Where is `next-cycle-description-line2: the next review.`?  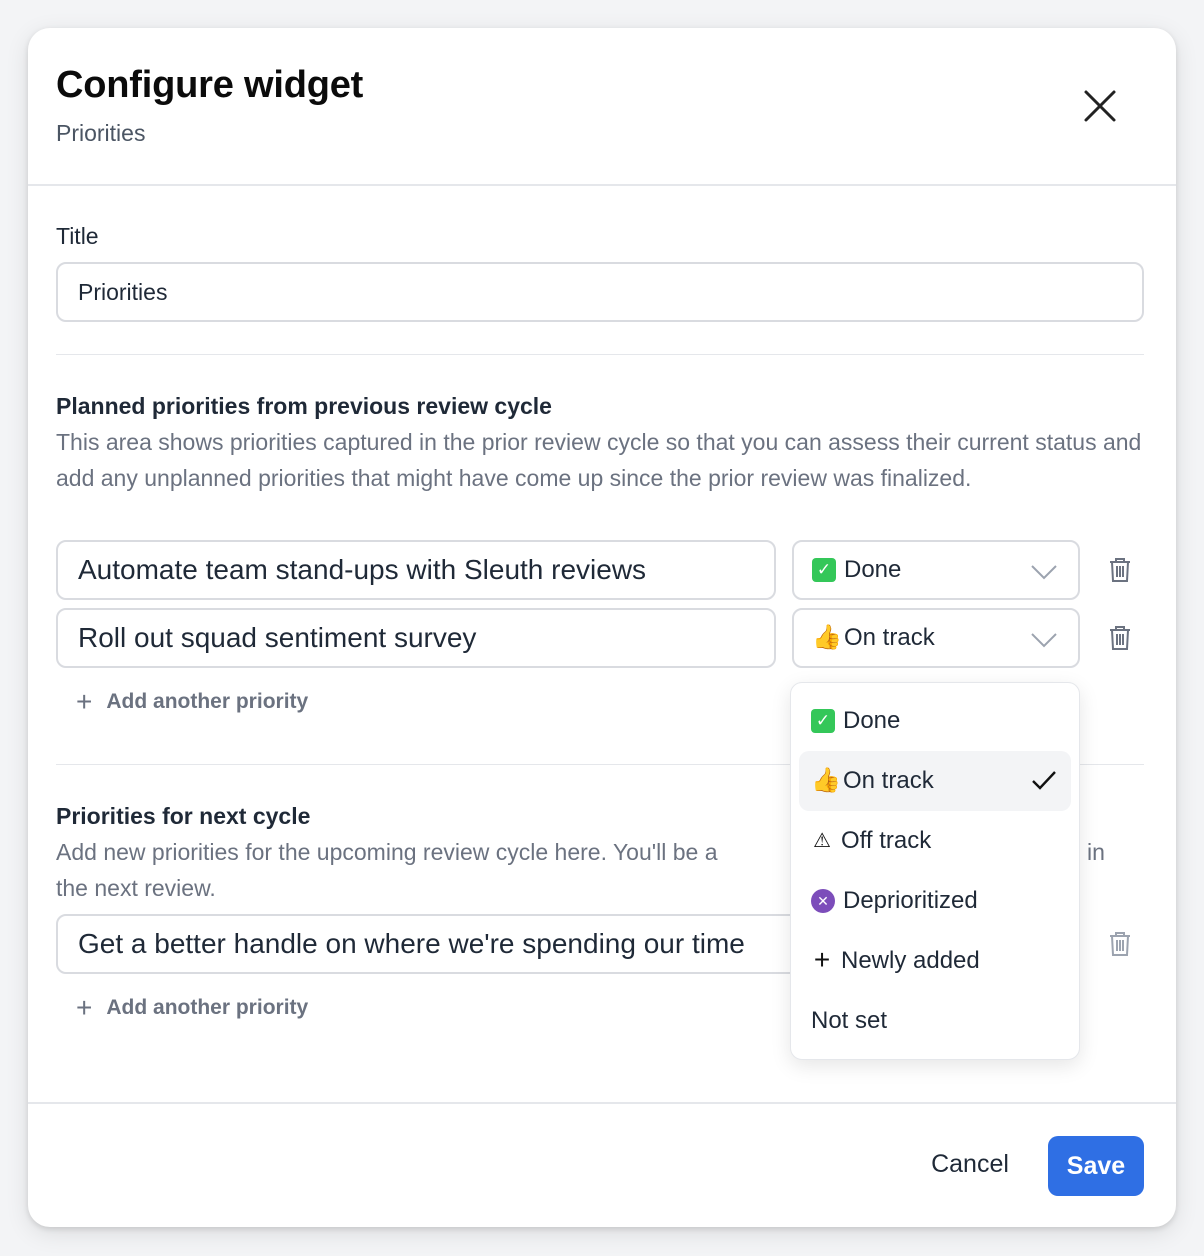
next-cycle-description-line2: the next review. is located at coordinates (136, 888).